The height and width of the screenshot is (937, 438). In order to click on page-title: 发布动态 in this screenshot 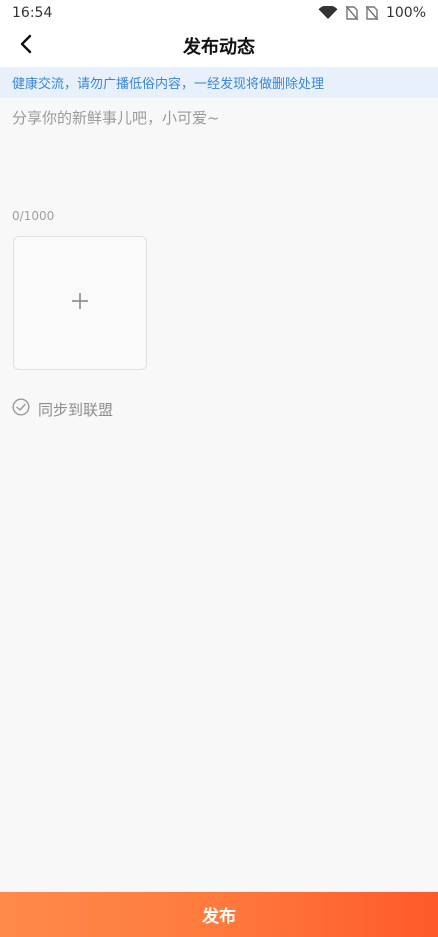, I will do `click(219, 47)`.